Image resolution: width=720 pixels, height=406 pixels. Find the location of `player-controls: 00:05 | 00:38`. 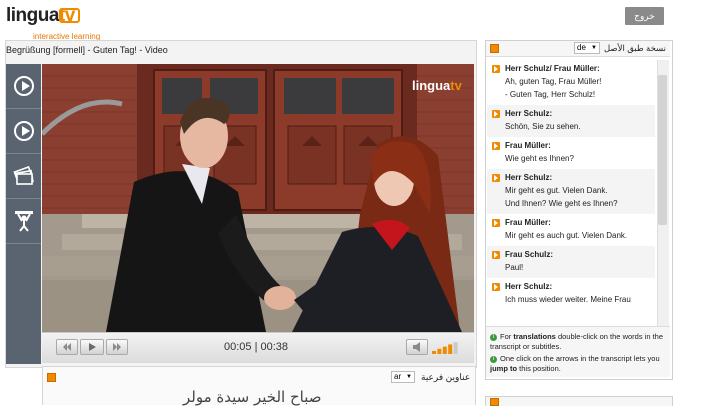

player-controls: 00:05 | 00:38 is located at coordinates (258, 347).